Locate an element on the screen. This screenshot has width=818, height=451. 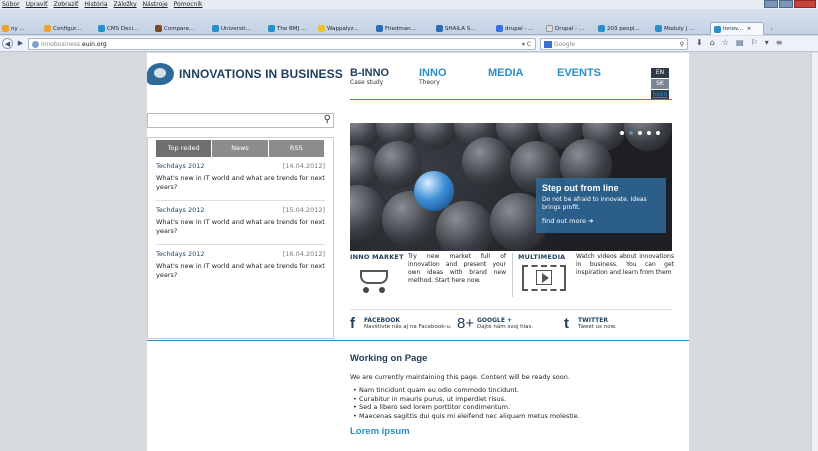
lang-sk: SK is located at coordinates (660, 84).